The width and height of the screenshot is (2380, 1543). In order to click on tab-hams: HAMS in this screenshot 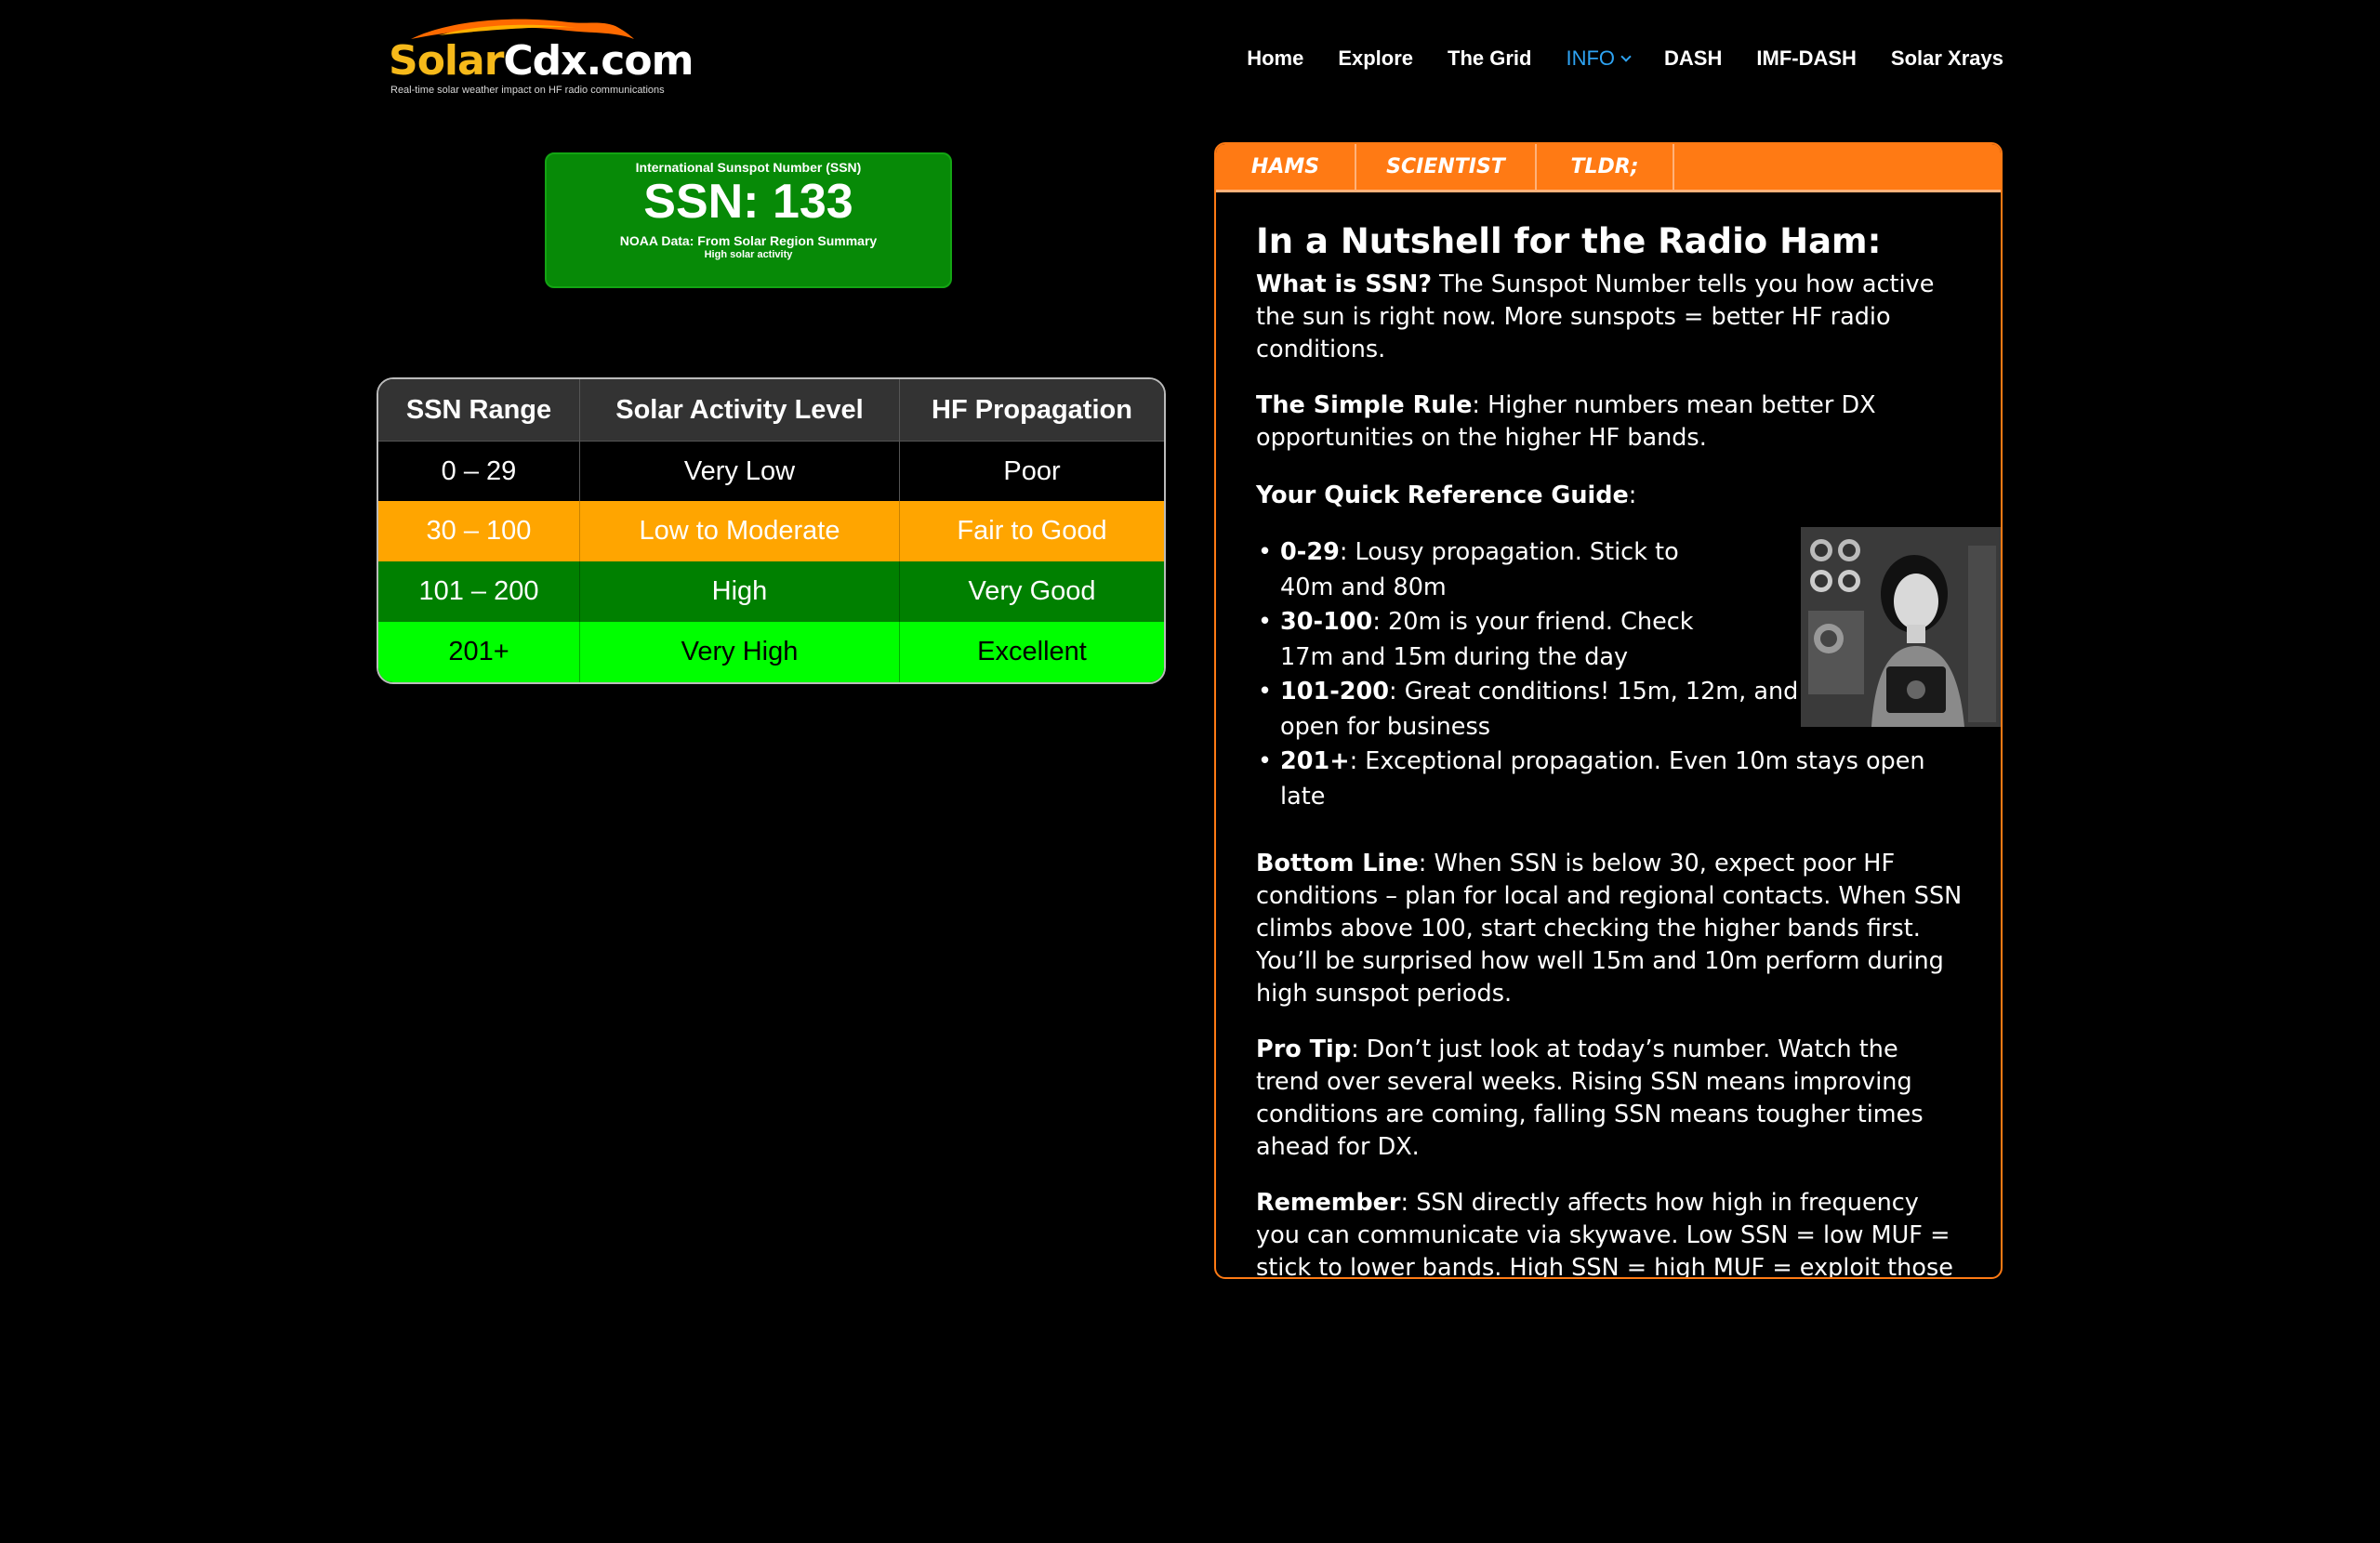, I will do `click(1286, 167)`.